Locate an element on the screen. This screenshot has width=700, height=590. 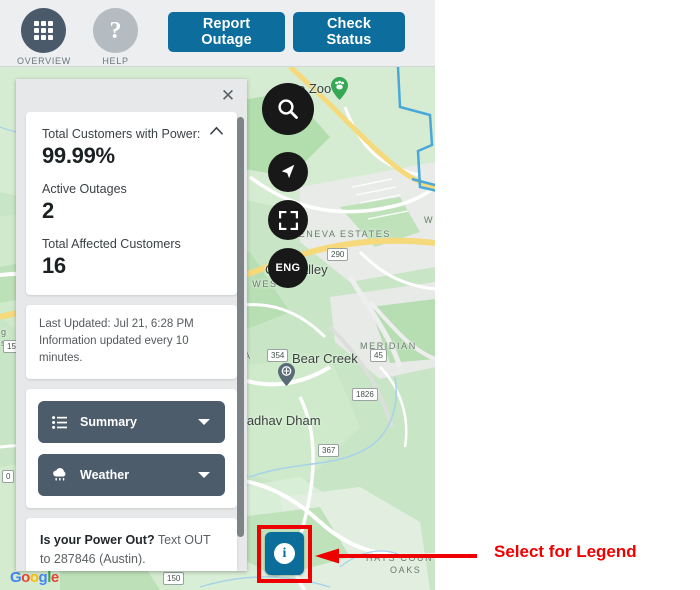
search-icon is located at coordinates (288, 109).